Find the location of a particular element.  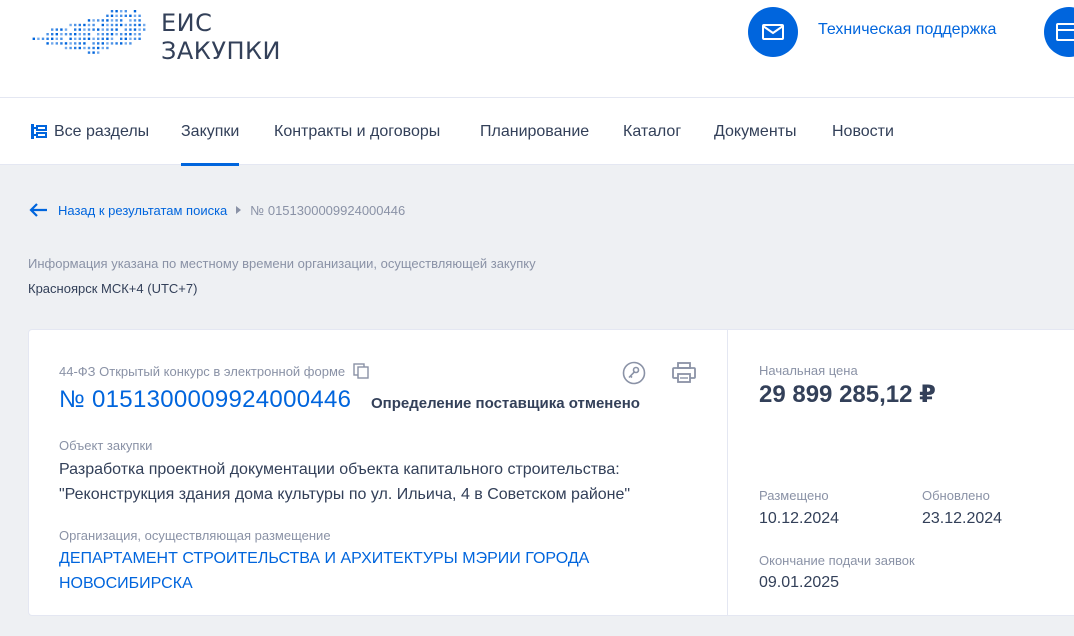

price-label: Начальная цена is located at coordinates (808, 370).